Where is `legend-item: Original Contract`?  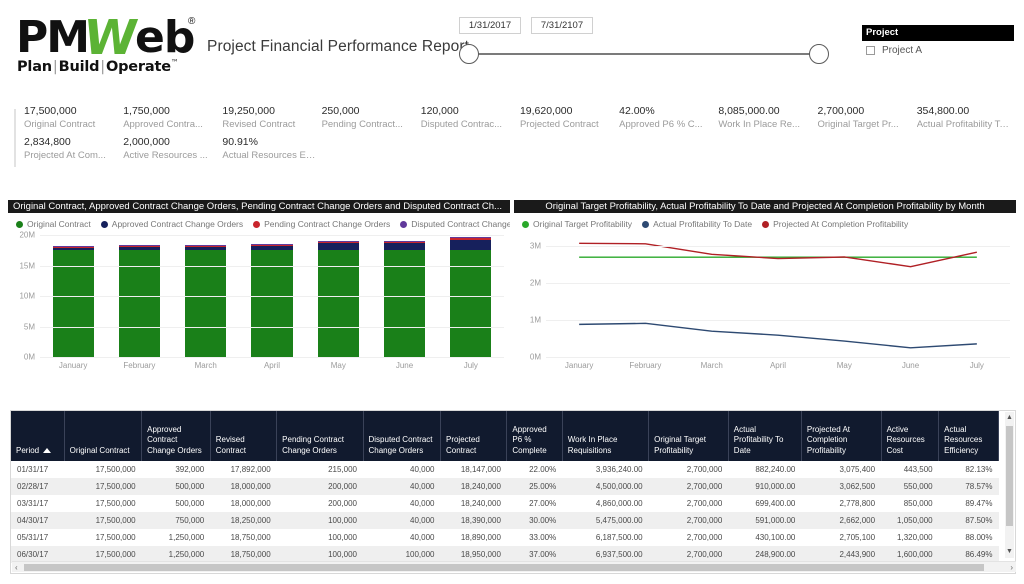
legend-item: Original Contract is located at coordinates (53, 224).